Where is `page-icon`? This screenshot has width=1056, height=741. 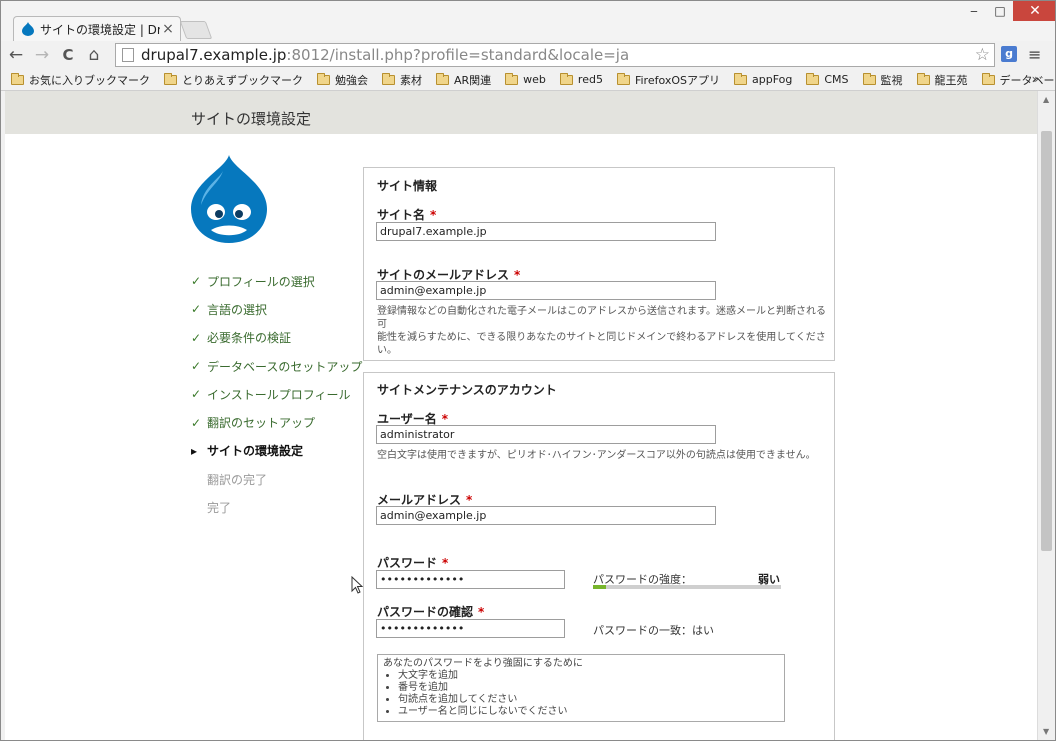 page-icon is located at coordinates (128, 55).